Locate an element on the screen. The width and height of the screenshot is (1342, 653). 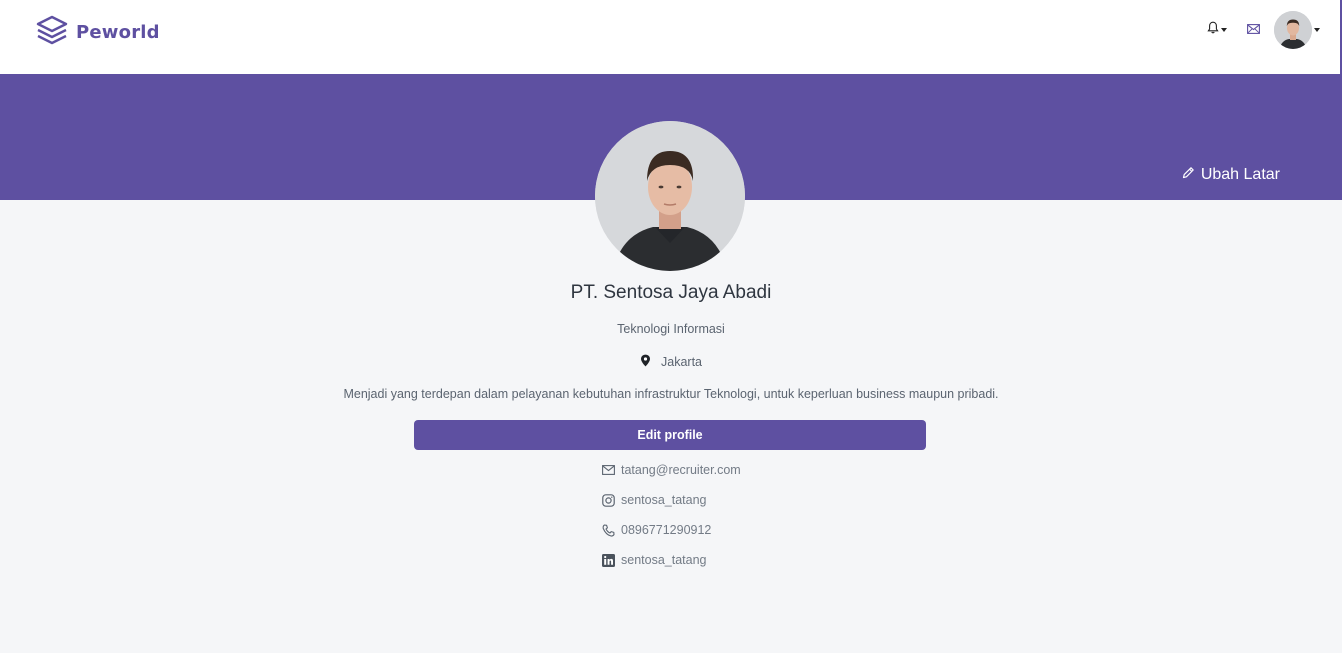
change-background-button: Ubah Latar is located at coordinates (1231, 175).